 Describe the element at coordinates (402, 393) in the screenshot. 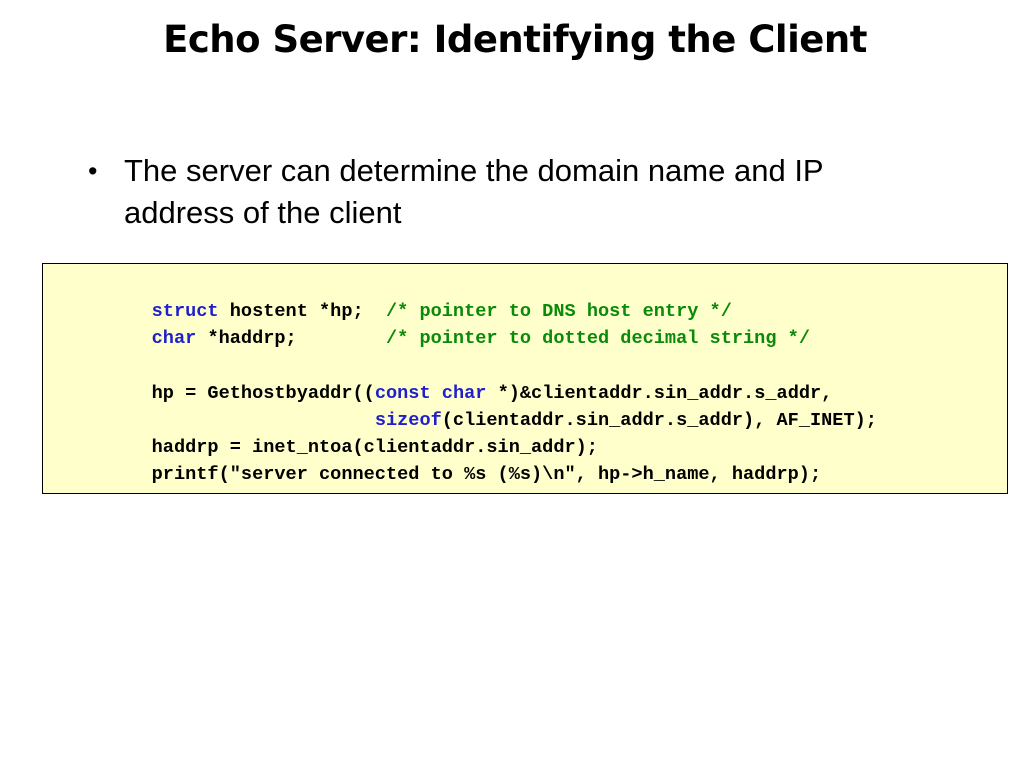

I see `code-keyword: const` at that location.